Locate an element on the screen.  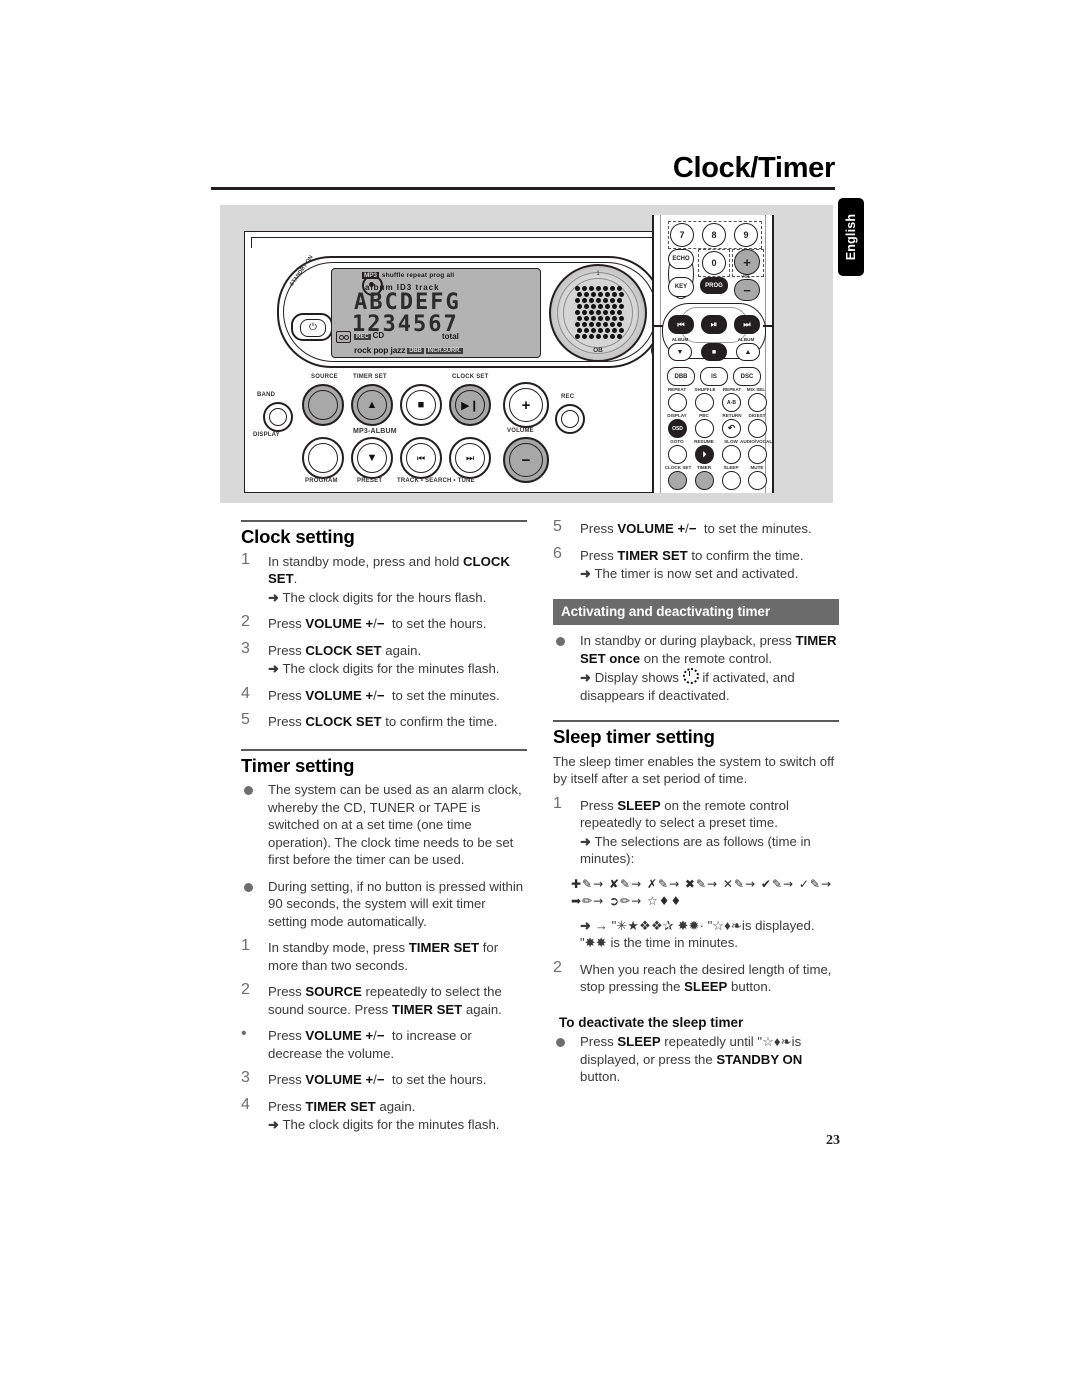
power-icon: ⏻ is located at coordinates (313, 328).